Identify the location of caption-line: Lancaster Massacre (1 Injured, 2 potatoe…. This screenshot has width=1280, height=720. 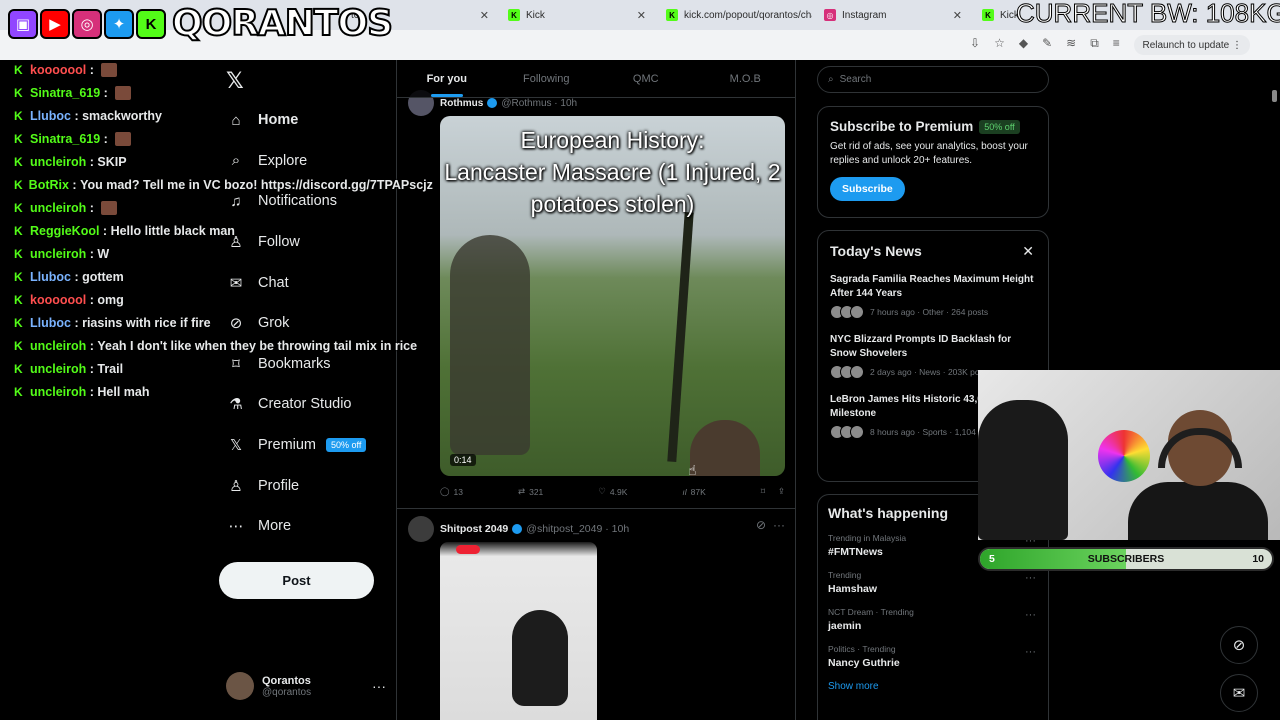
(612, 188).